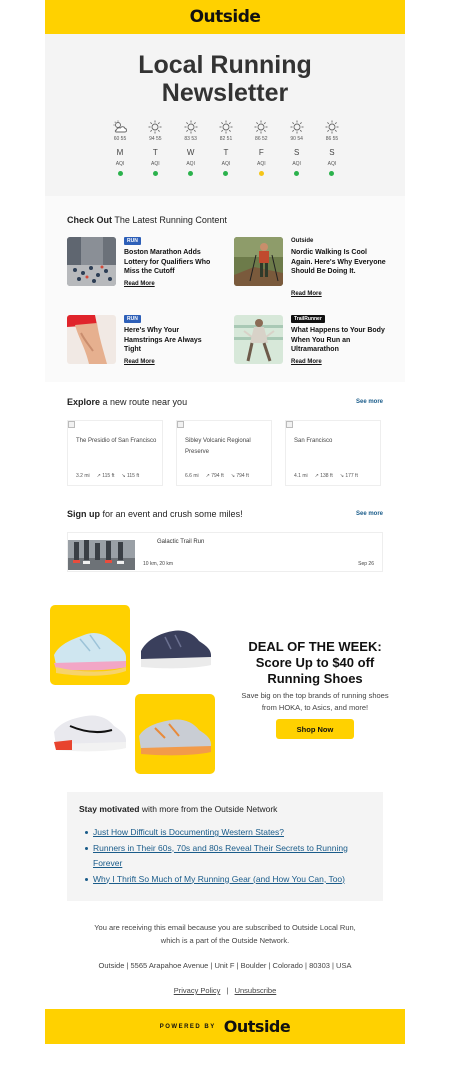 Image resolution: width=450 pixels, height=1067 pixels. I want to click on elevation-loss: ↘ 177 ft, so click(349, 476).